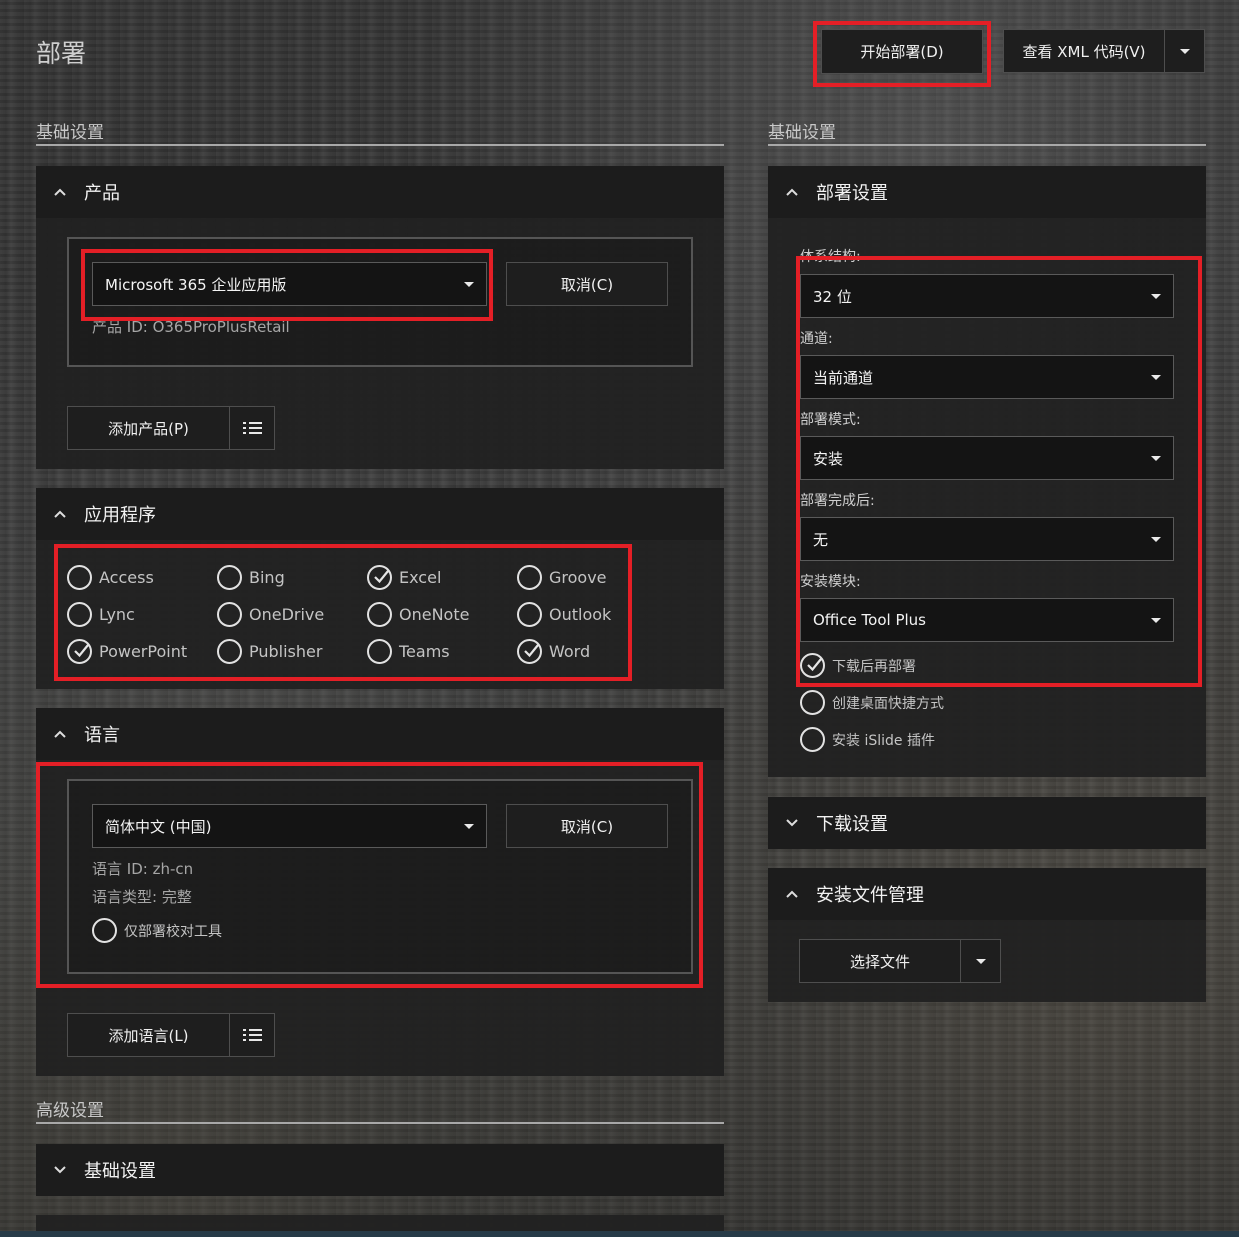  I want to click on app-label: Teams, so click(424, 651).